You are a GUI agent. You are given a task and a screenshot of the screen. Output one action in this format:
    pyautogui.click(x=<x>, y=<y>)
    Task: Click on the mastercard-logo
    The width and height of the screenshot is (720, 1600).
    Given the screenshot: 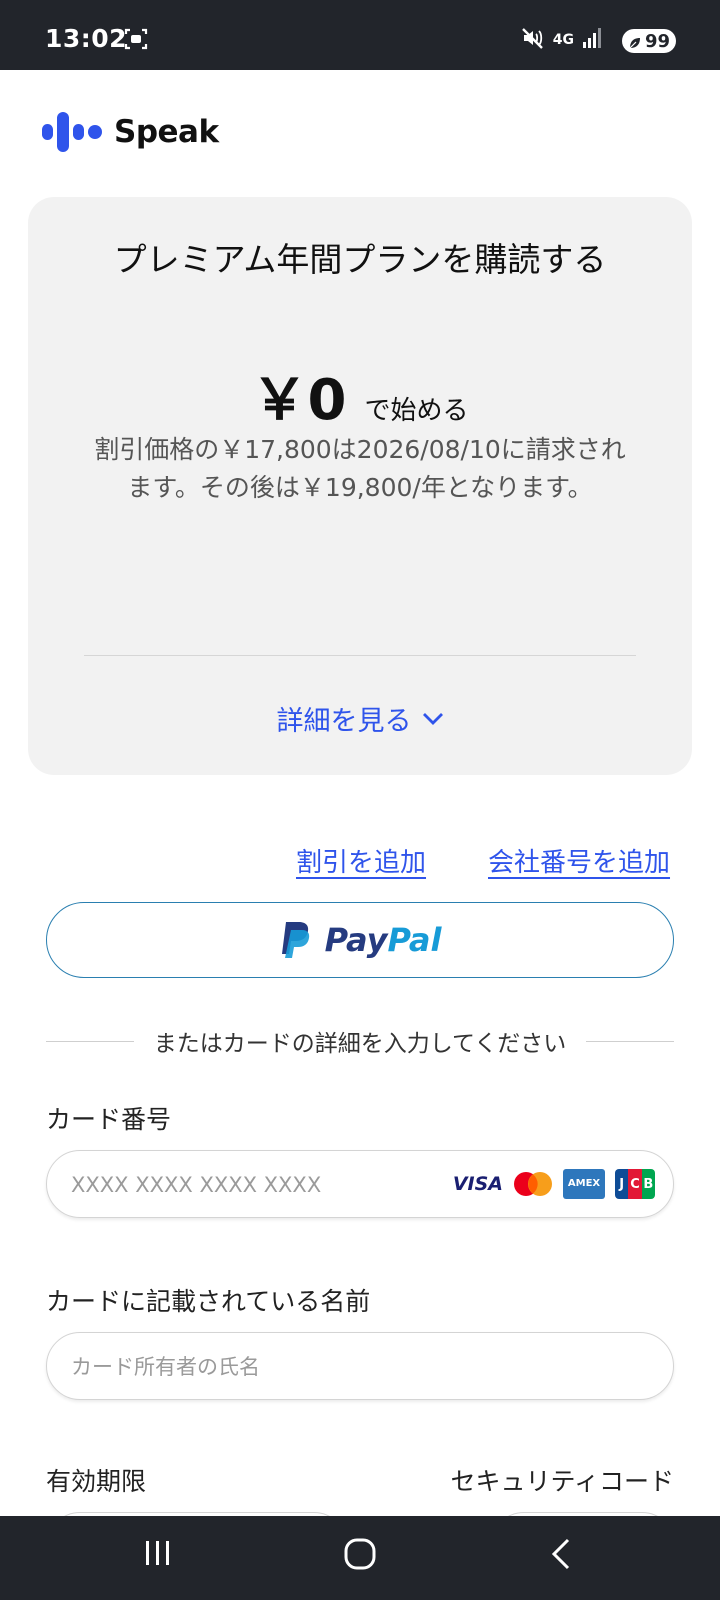 What is the action you would take?
    pyautogui.click(x=533, y=1184)
    